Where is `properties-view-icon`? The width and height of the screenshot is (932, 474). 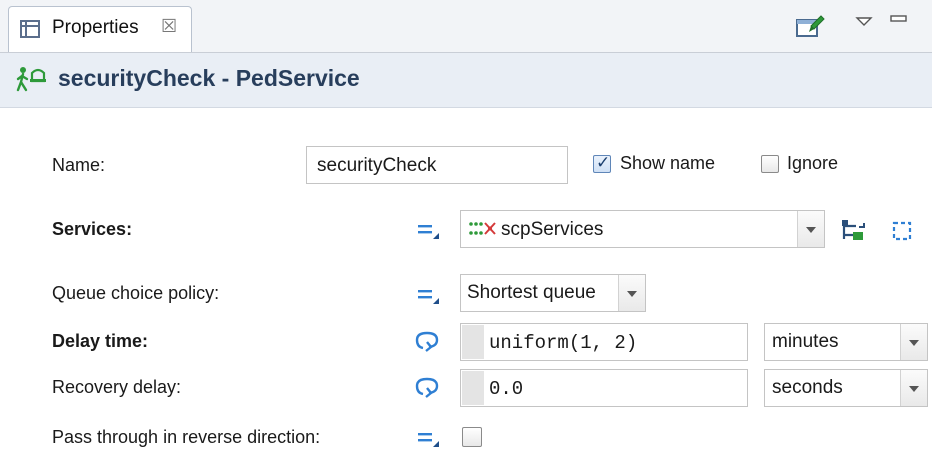 properties-view-icon is located at coordinates (30, 29).